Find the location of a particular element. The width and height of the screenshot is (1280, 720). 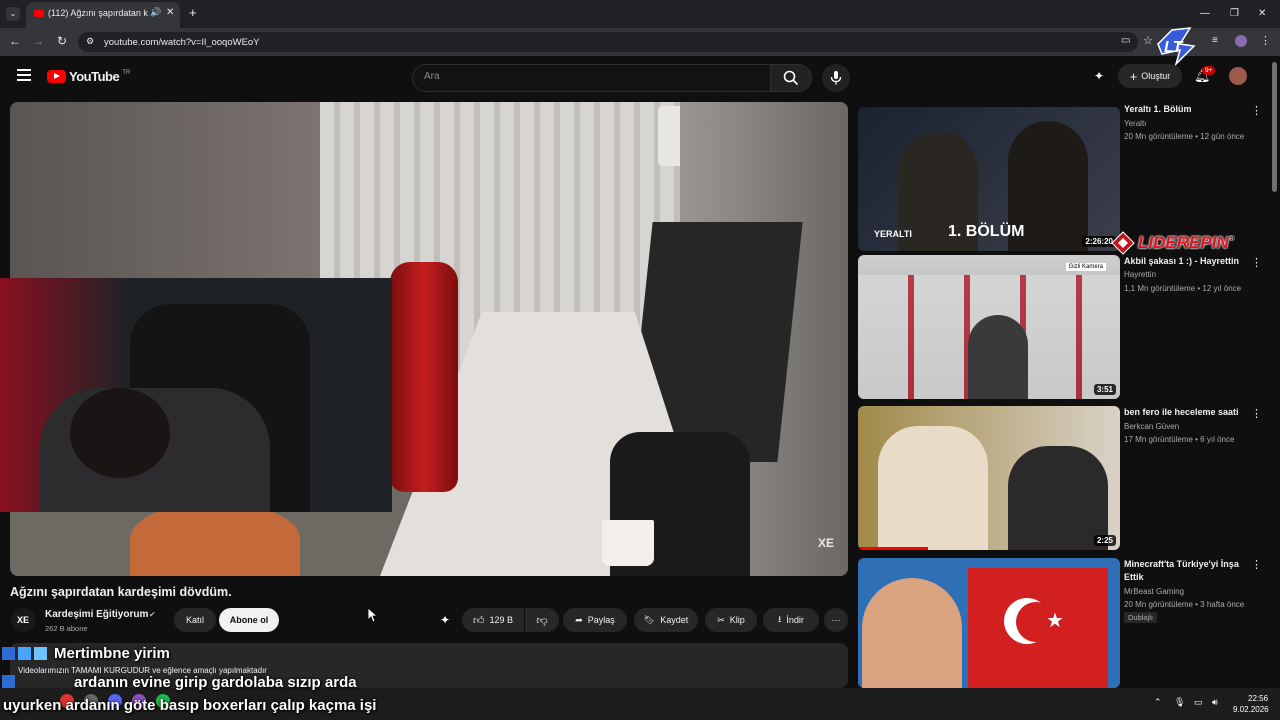

share-button: ➦ Paylaş is located at coordinates (595, 620).